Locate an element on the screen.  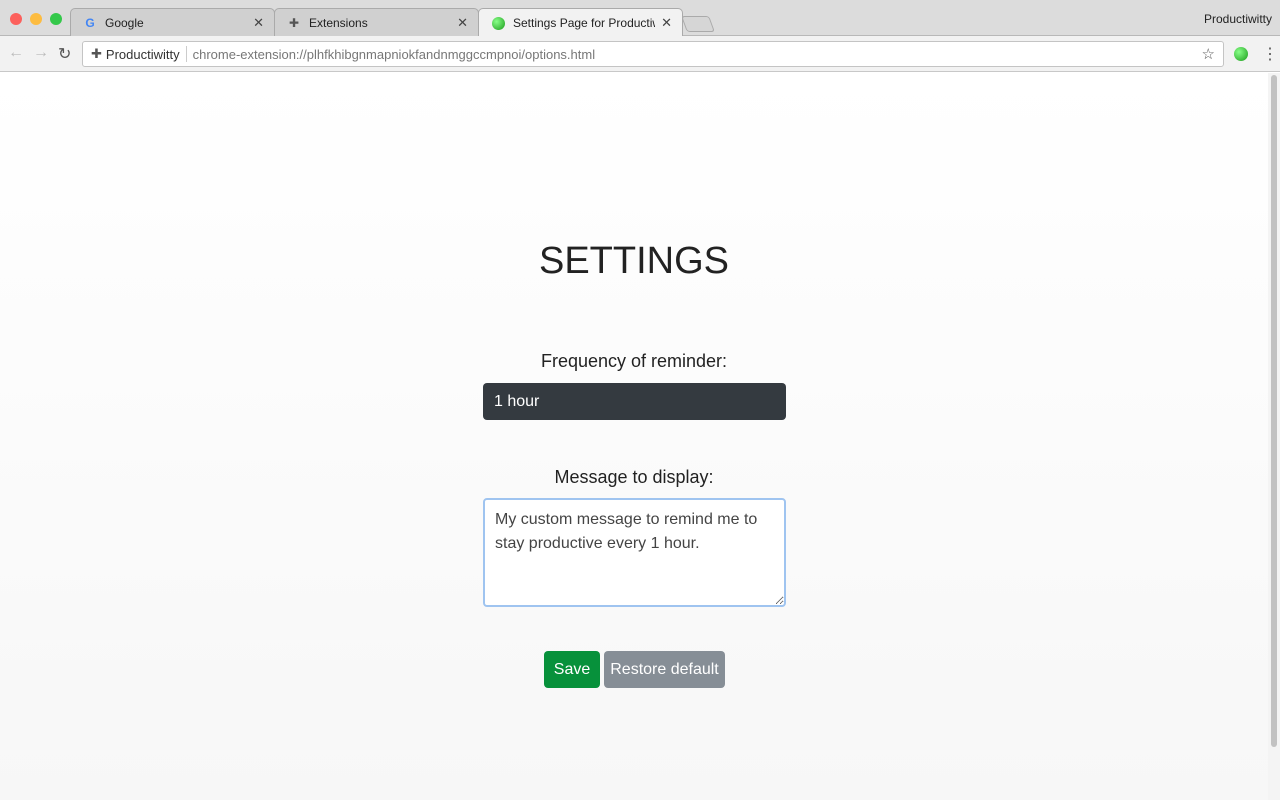
site-chip: ✚ Productiwitty is located at coordinates (139, 54).